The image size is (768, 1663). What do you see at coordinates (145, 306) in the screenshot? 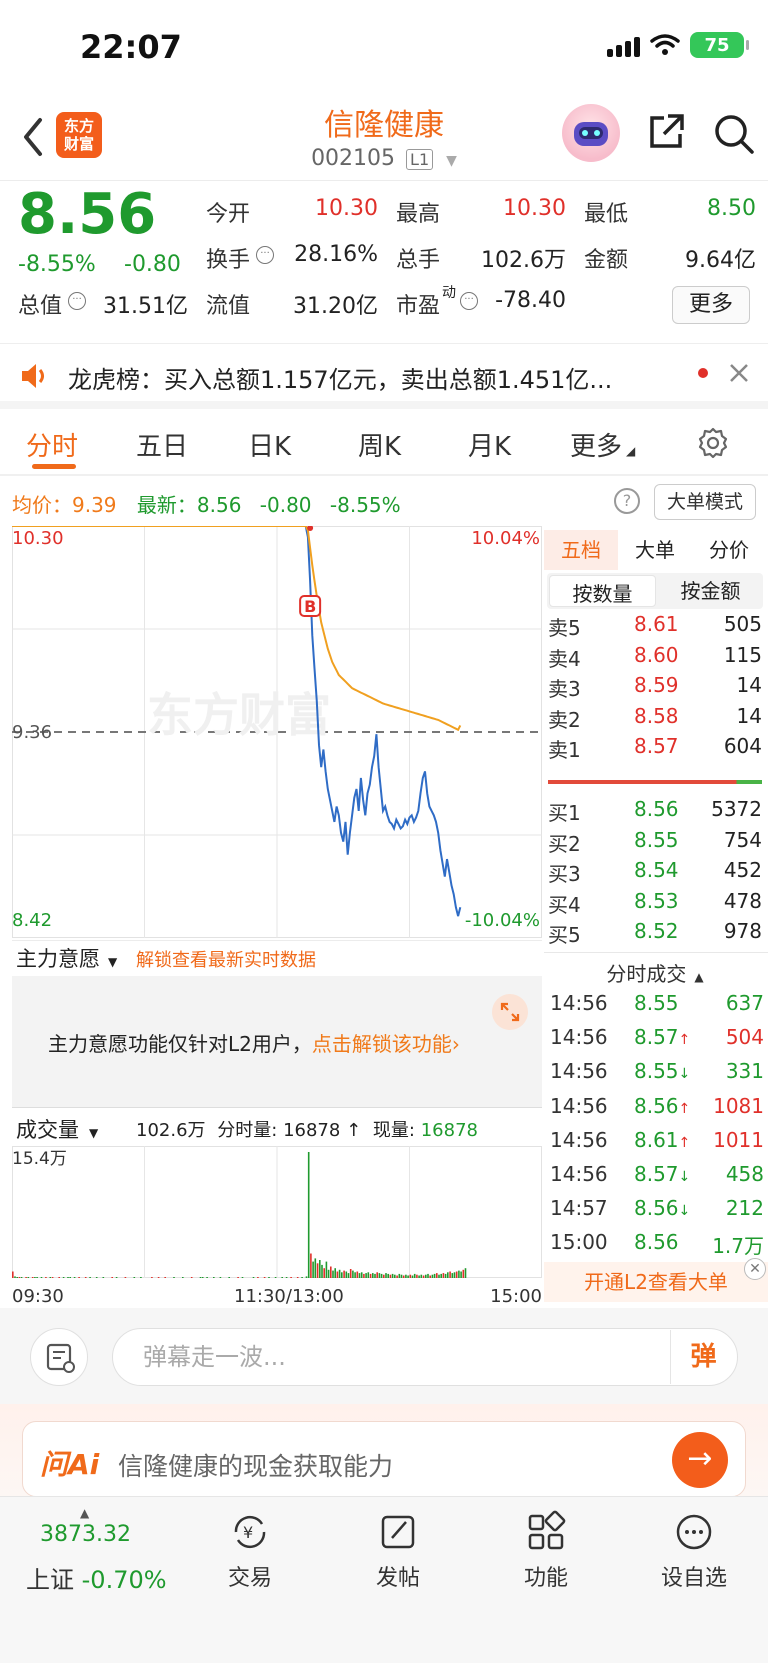
I see `stat-value: 31.51亿` at bounding box center [145, 306].